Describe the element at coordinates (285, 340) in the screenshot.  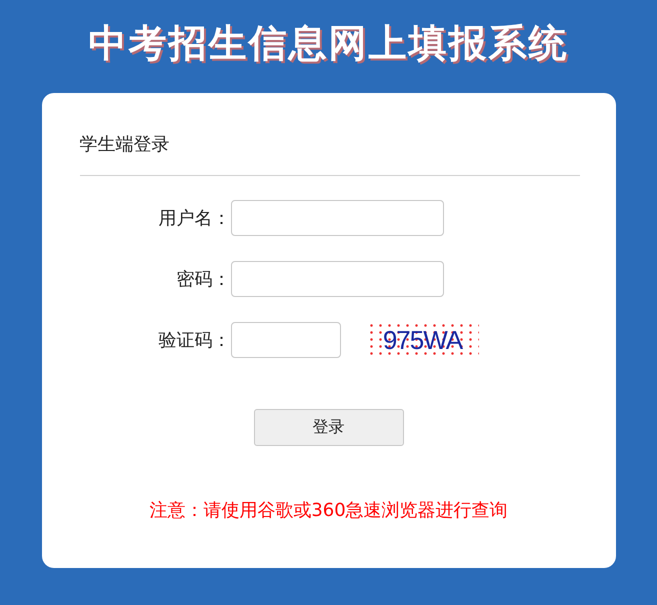
I see `captcha-field` at that location.